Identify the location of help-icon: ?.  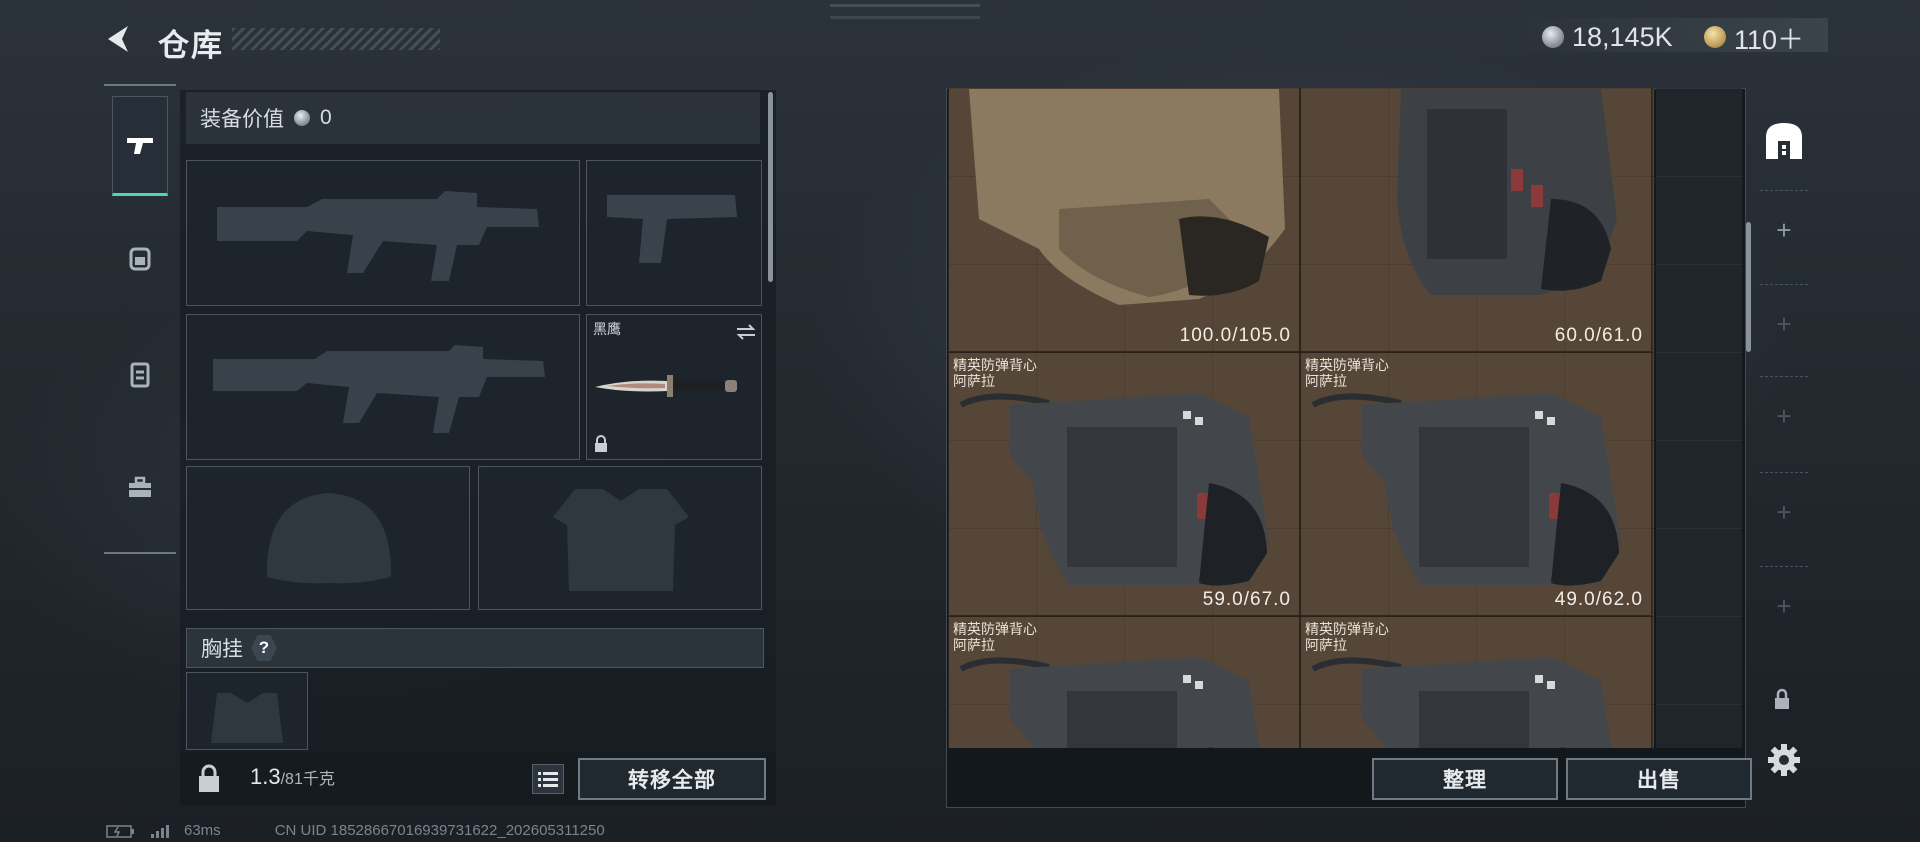
(264, 648).